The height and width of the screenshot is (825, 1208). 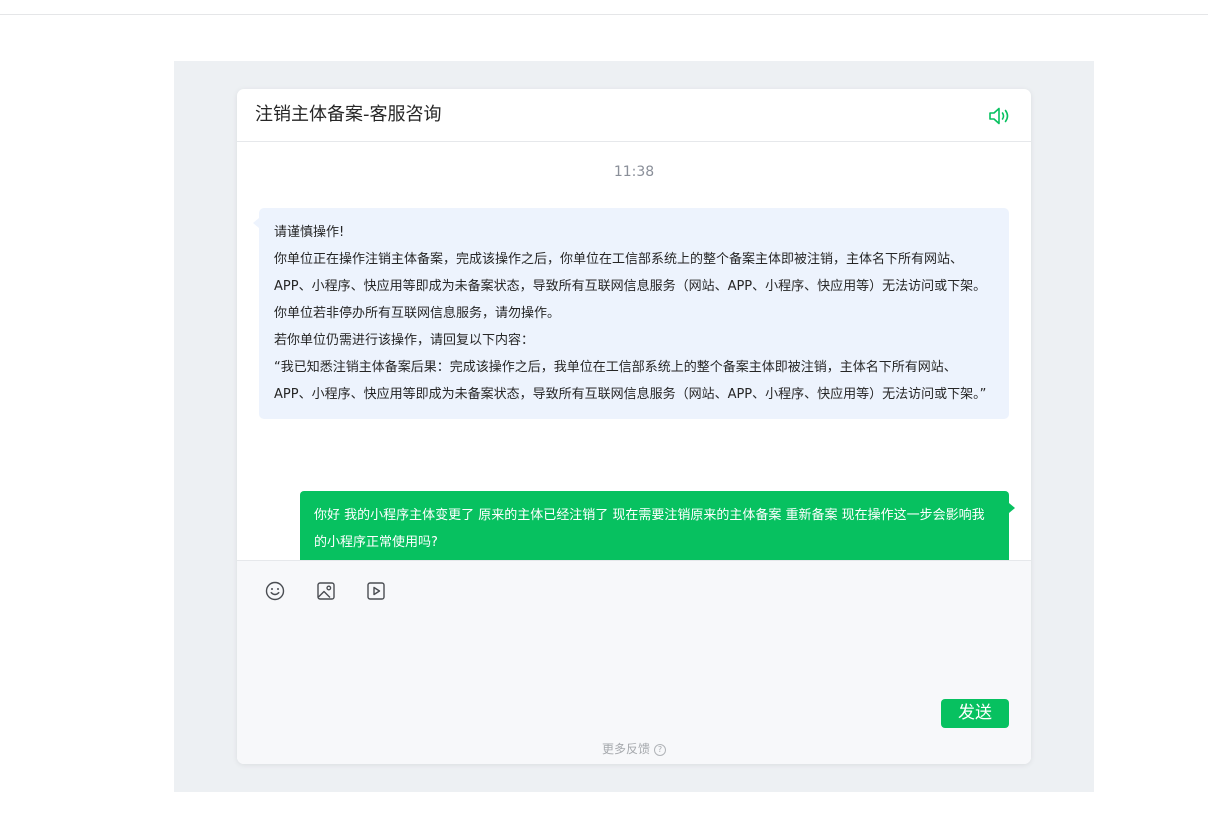 What do you see at coordinates (309, 232) in the screenshot?
I see `message-line: 请谨慎操作!` at bounding box center [309, 232].